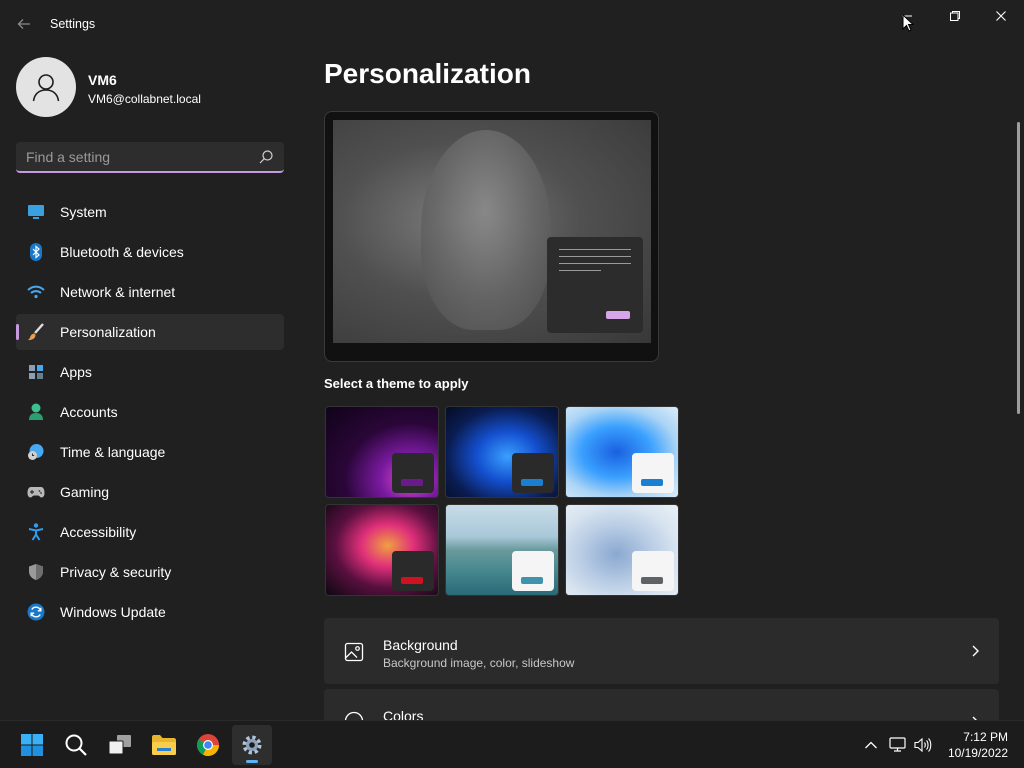  What do you see at coordinates (208, 745) in the screenshot?
I see `chrome-button` at bounding box center [208, 745].